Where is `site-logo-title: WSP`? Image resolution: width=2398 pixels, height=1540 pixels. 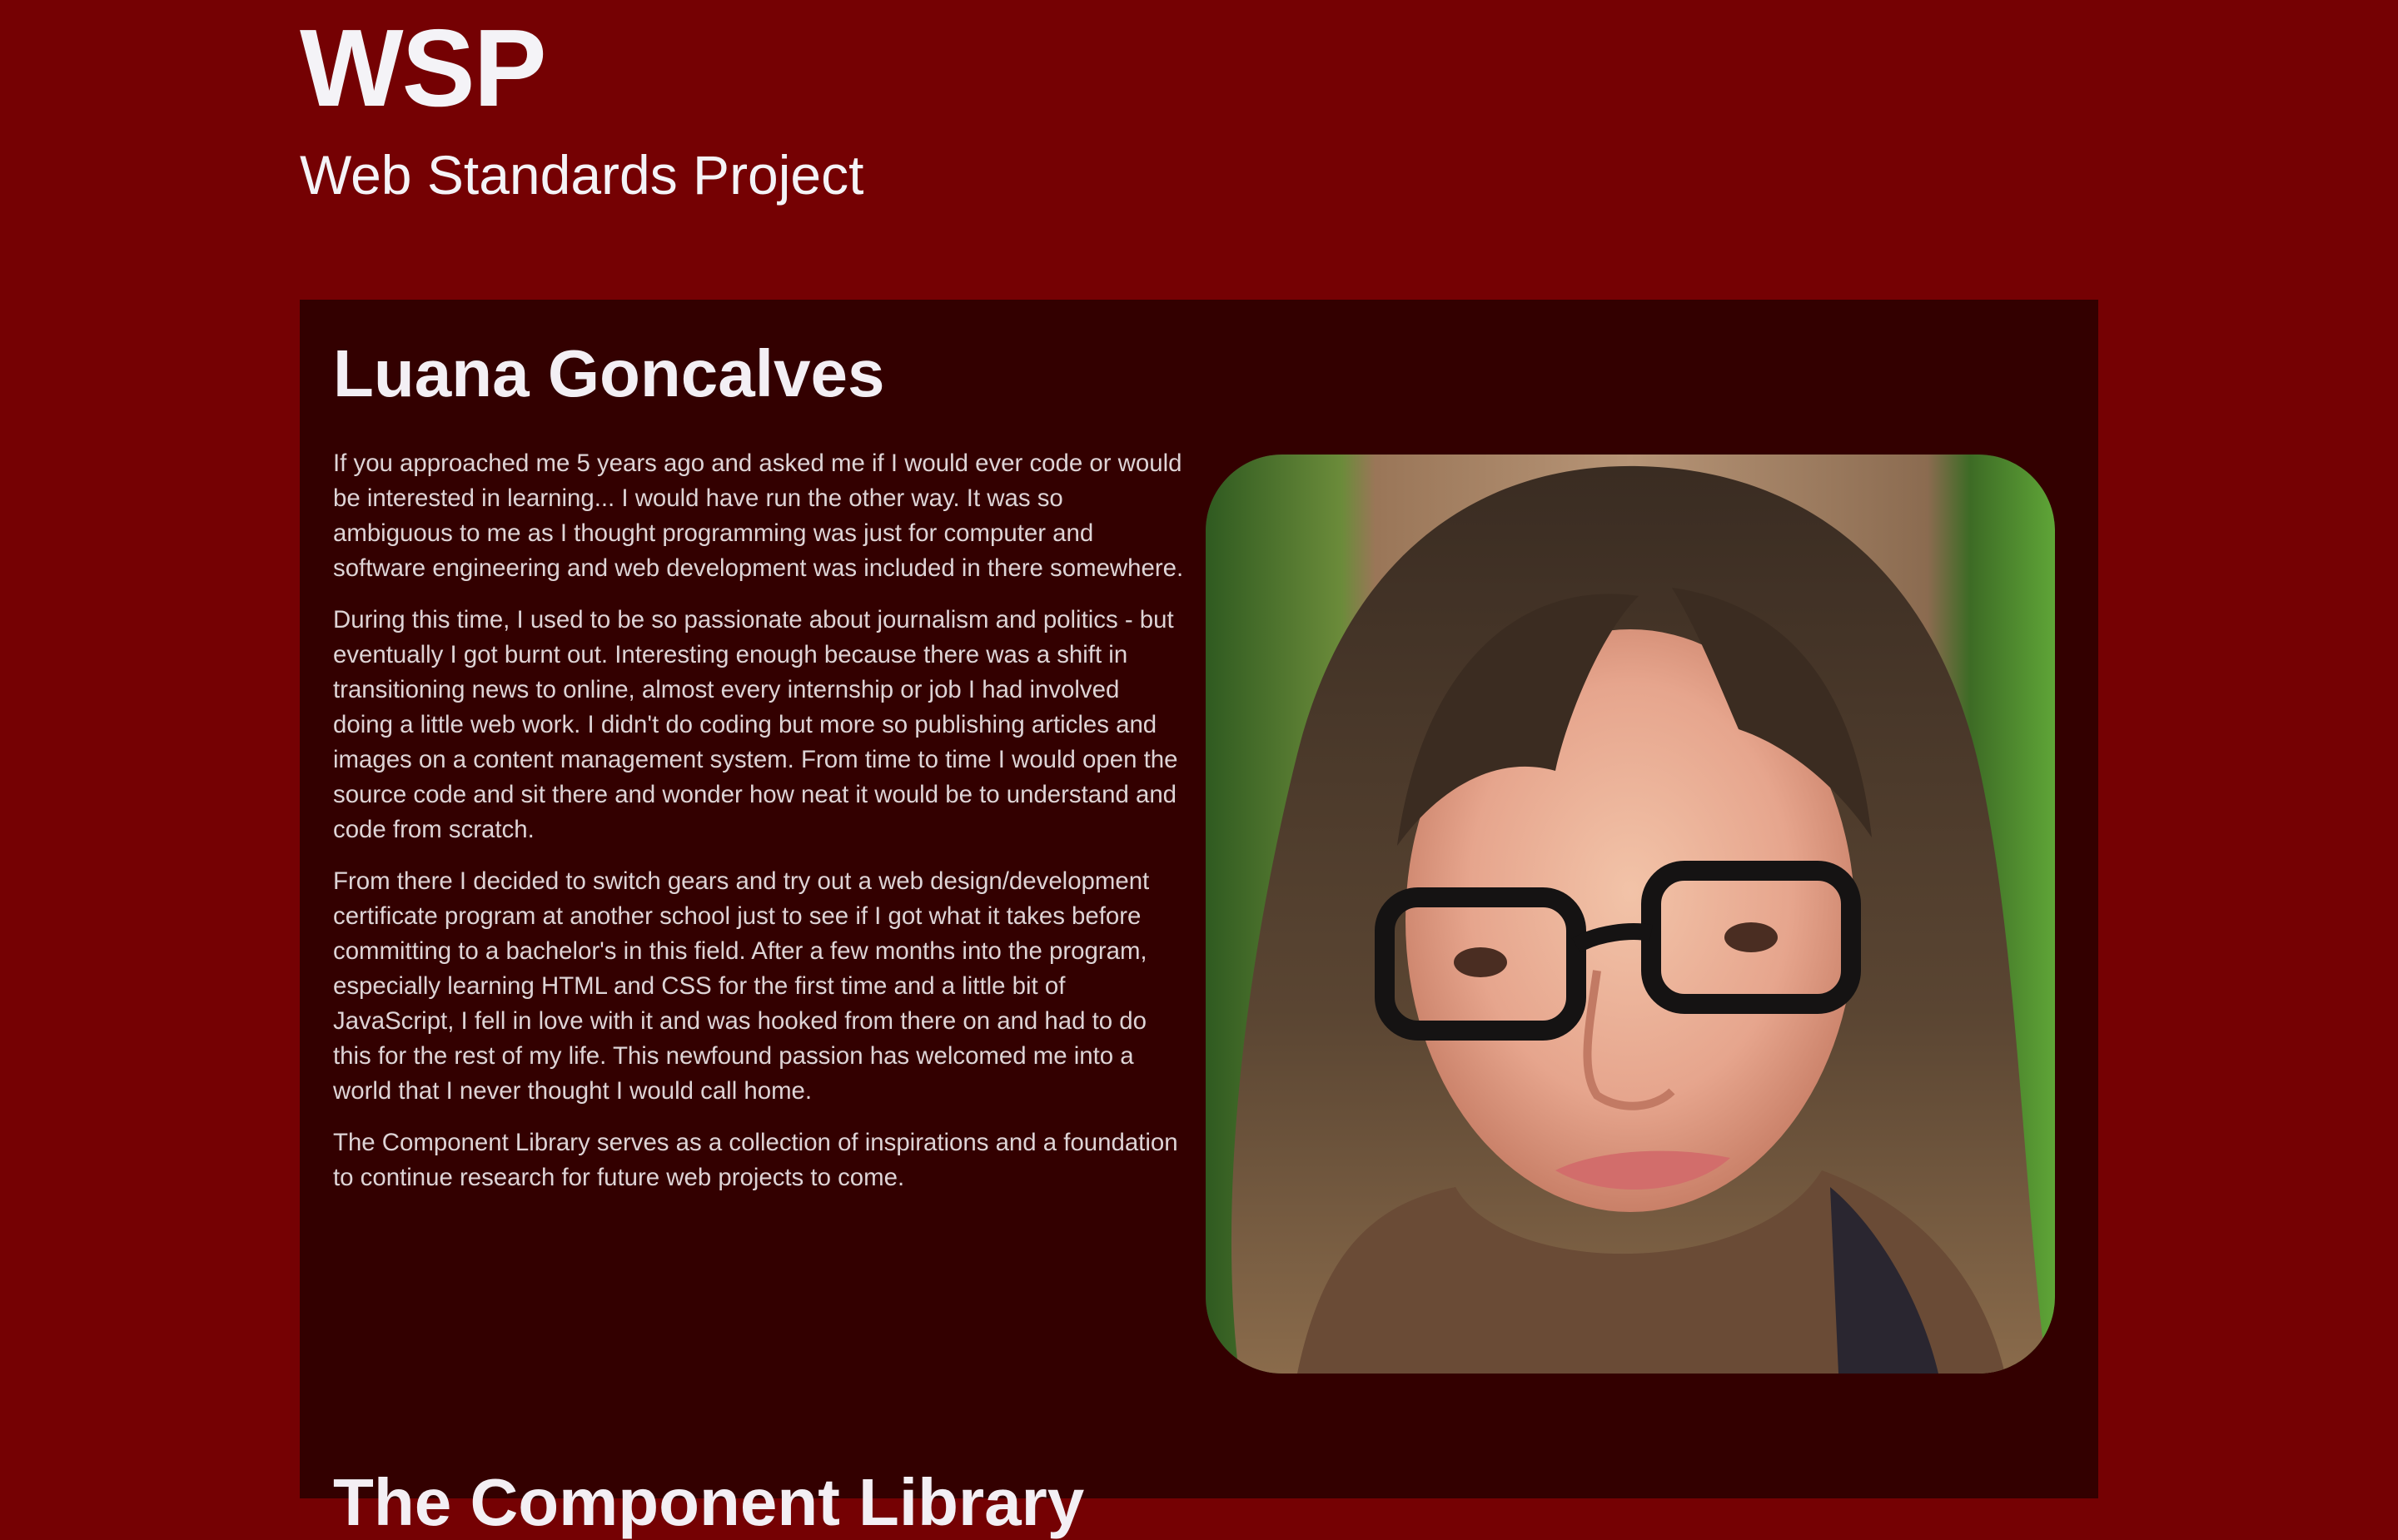
site-logo-title: WSP is located at coordinates (423, 68).